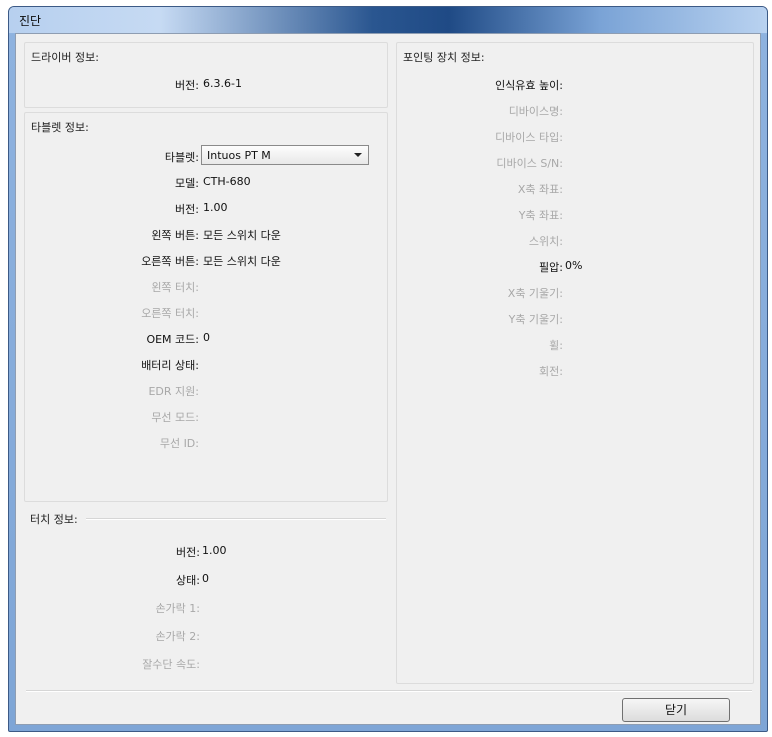 The image size is (772, 737). Describe the element at coordinates (214, 550) in the screenshot. I see `touch-version-value: 1.00` at that location.